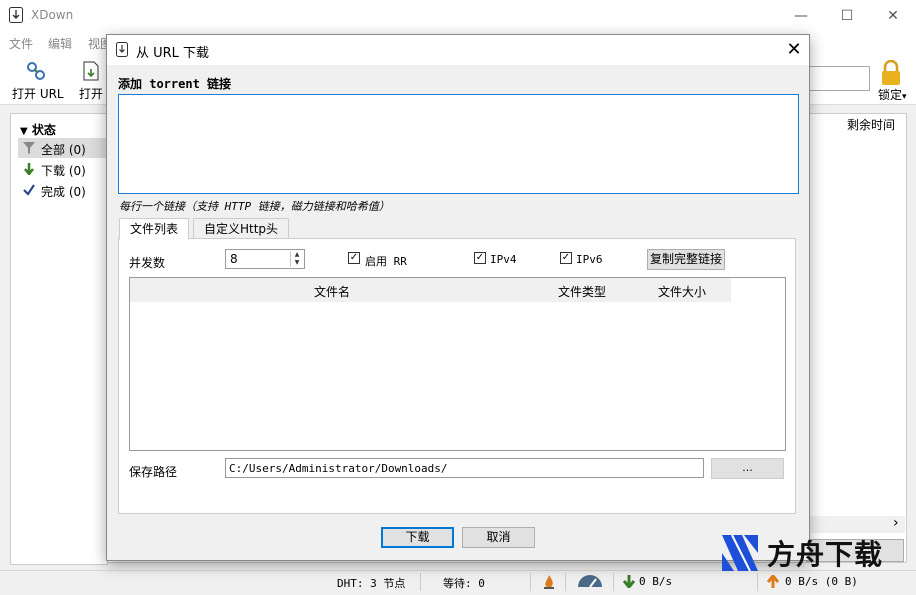 This screenshot has height=595, width=916. Describe the element at coordinates (682, 291) in the screenshot. I see `column-header-file-size: 文件大小` at that location.